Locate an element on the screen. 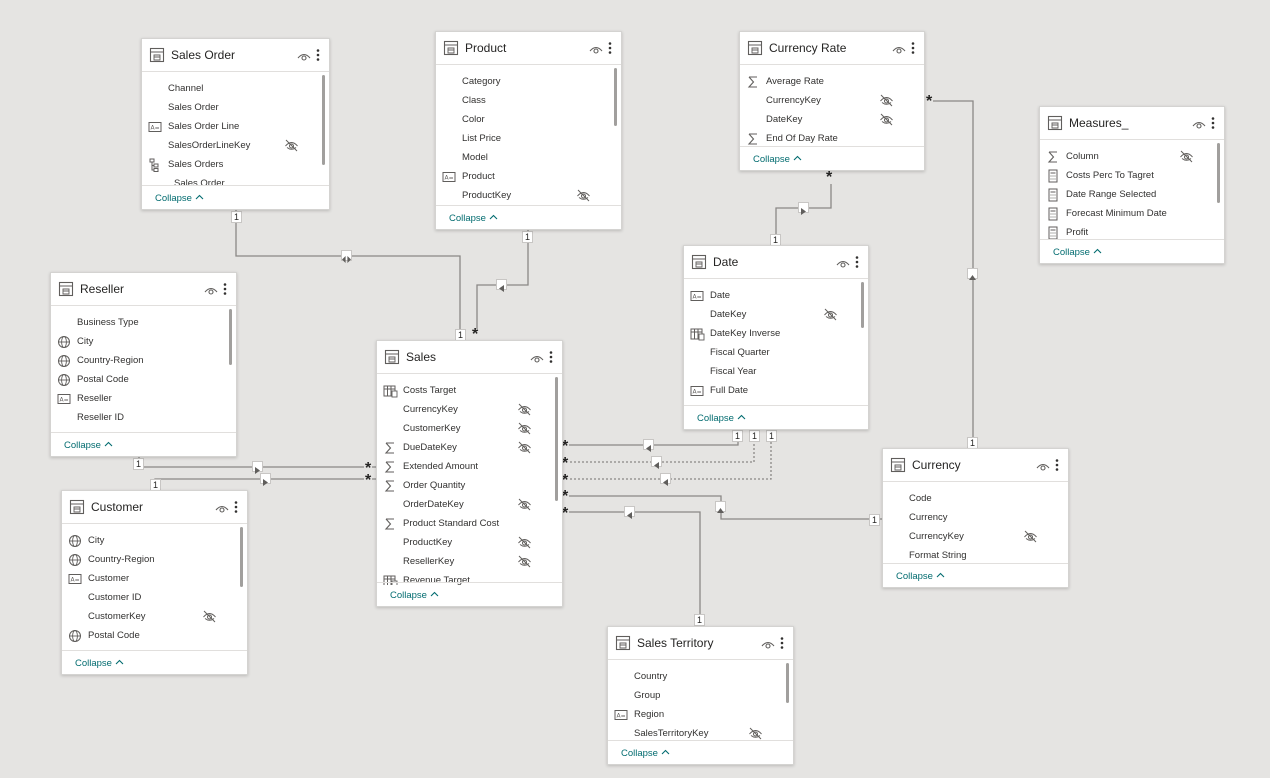  field-row: A= Reseller is located at coordinates (143, 398).